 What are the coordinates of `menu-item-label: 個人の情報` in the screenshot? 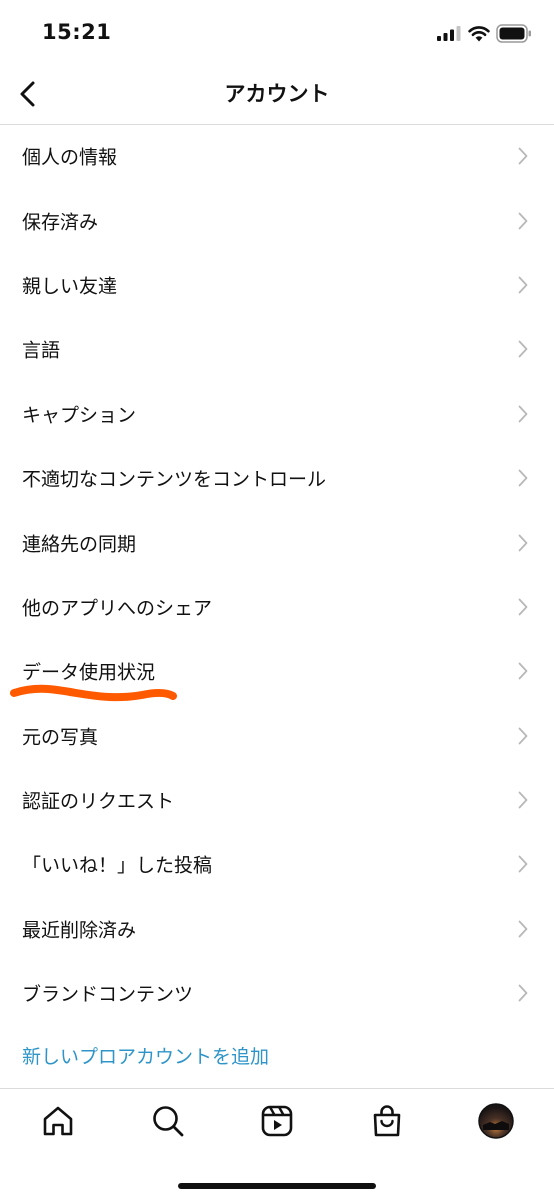 It's located at (70, 157).